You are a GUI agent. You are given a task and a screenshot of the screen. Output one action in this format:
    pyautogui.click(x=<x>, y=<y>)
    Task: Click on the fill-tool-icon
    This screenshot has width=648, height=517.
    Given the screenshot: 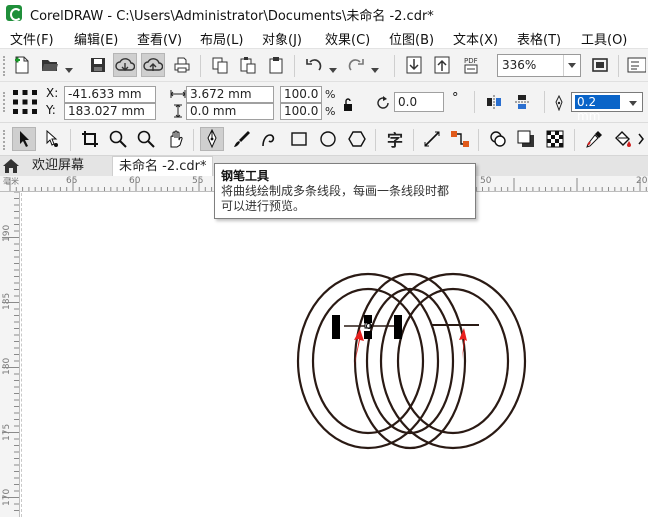 What is the action you would take?
    pyautogui.click(x=623, y=139)
    